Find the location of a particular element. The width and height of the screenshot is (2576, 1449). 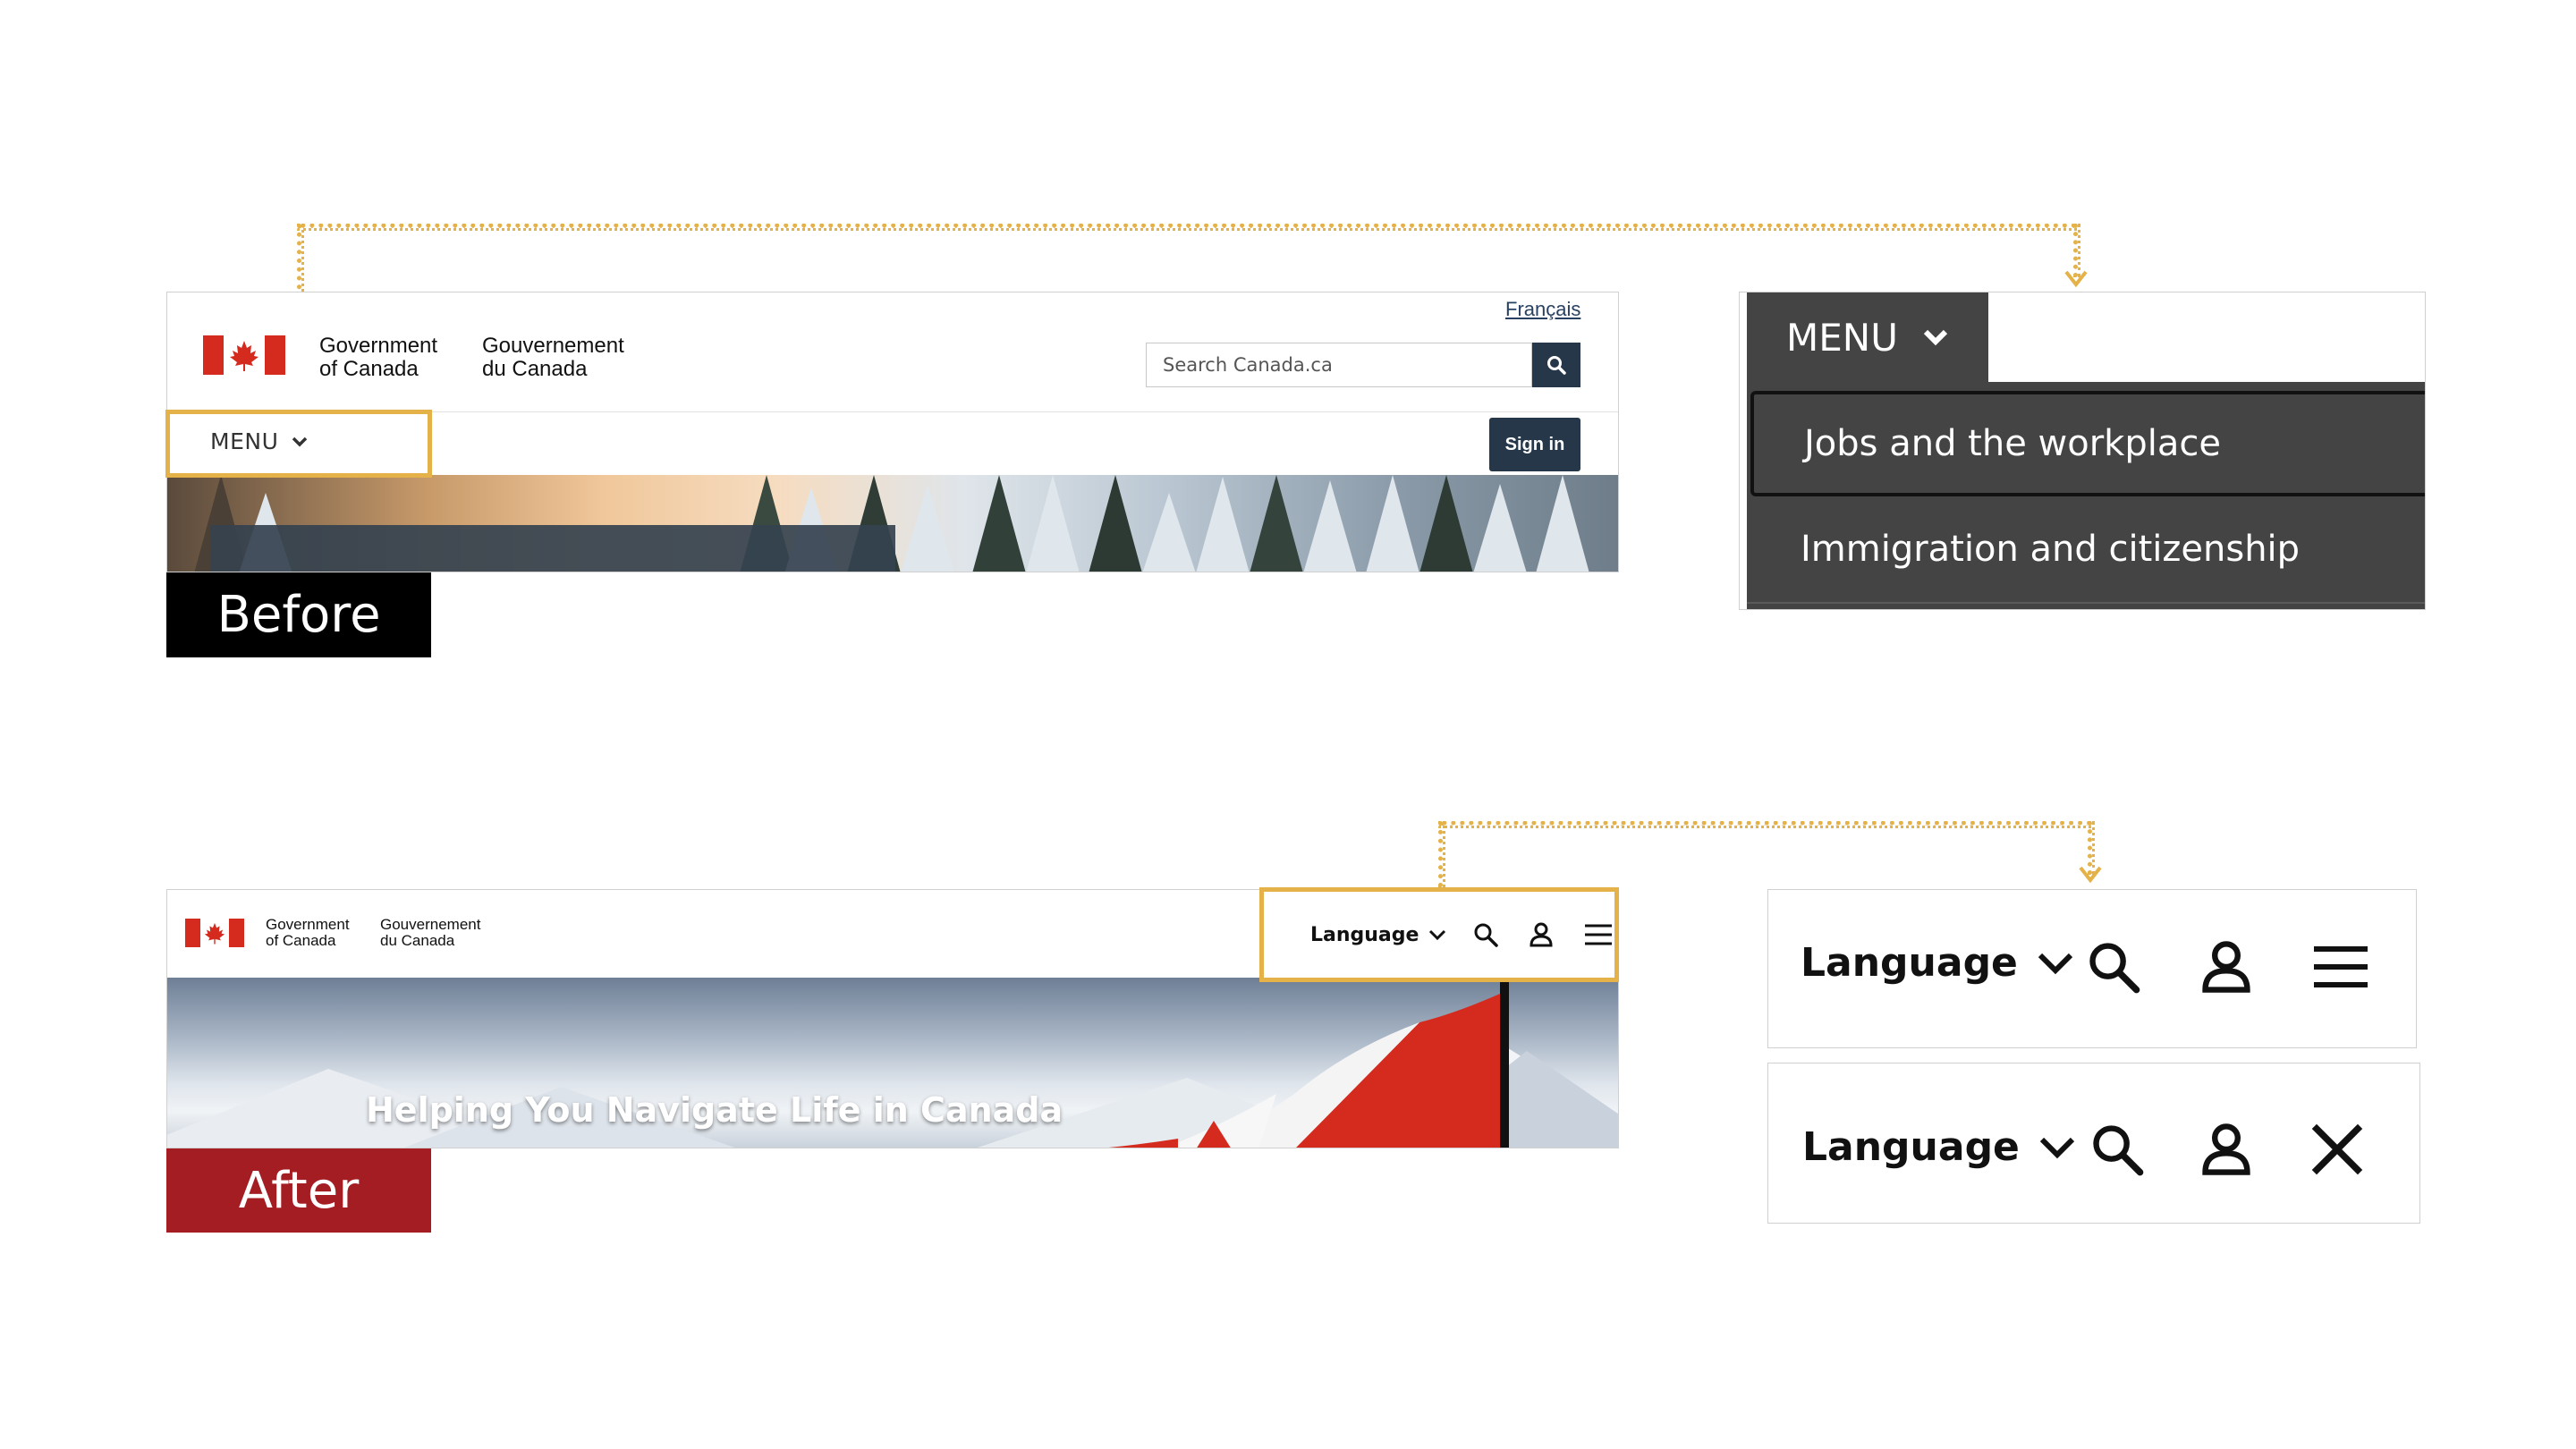

zoom-row-close: Language is located at coordinates (2093, 1143).